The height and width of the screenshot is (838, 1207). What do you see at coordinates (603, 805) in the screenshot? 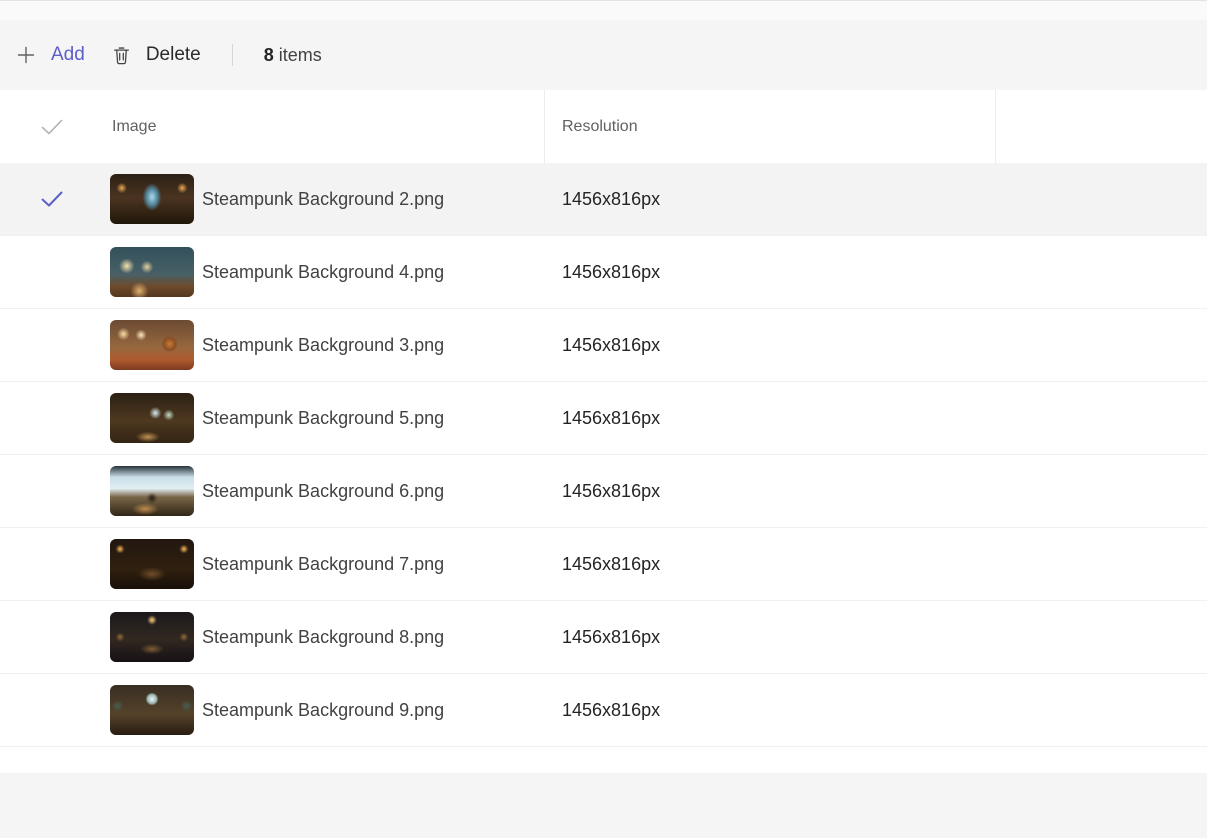
I see `footer-area` at bounding box center [603, 805].